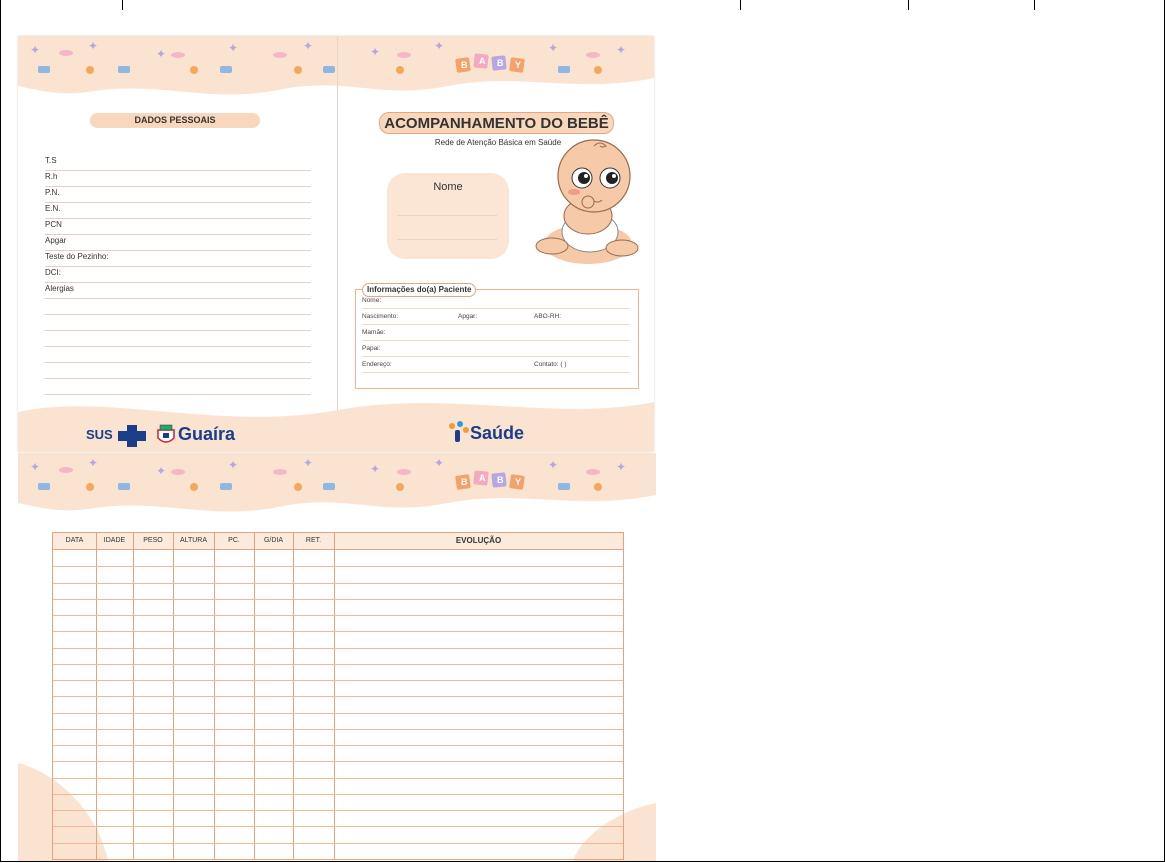  What do you see at coordinates (178, 178) in the screenshot?
I see `field-row: R.h` at bounding box center [178, 178].